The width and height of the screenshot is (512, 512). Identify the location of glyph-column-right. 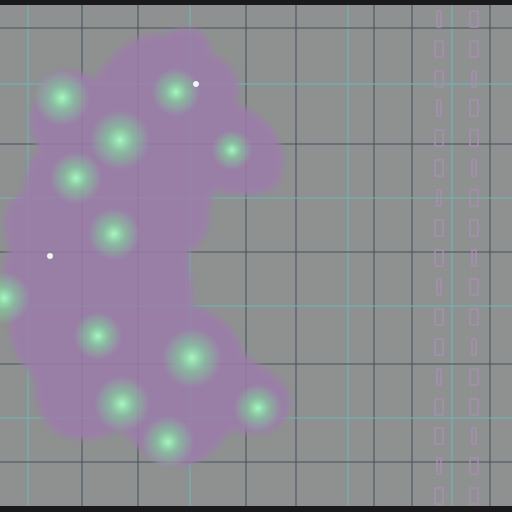
(474, 257).